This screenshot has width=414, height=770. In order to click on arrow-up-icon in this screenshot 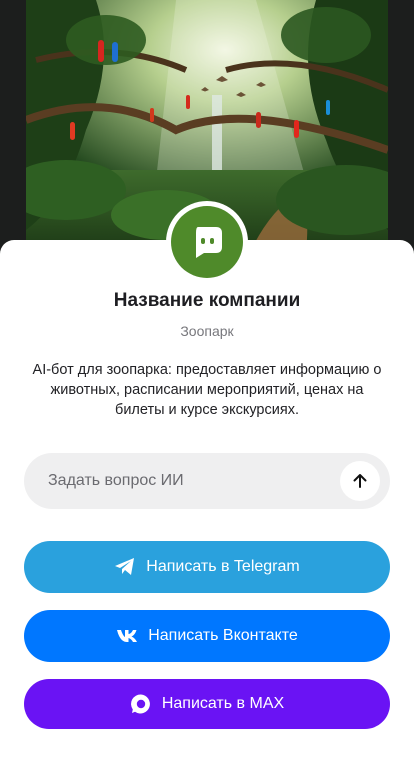, I will do `click(360, 481)`.